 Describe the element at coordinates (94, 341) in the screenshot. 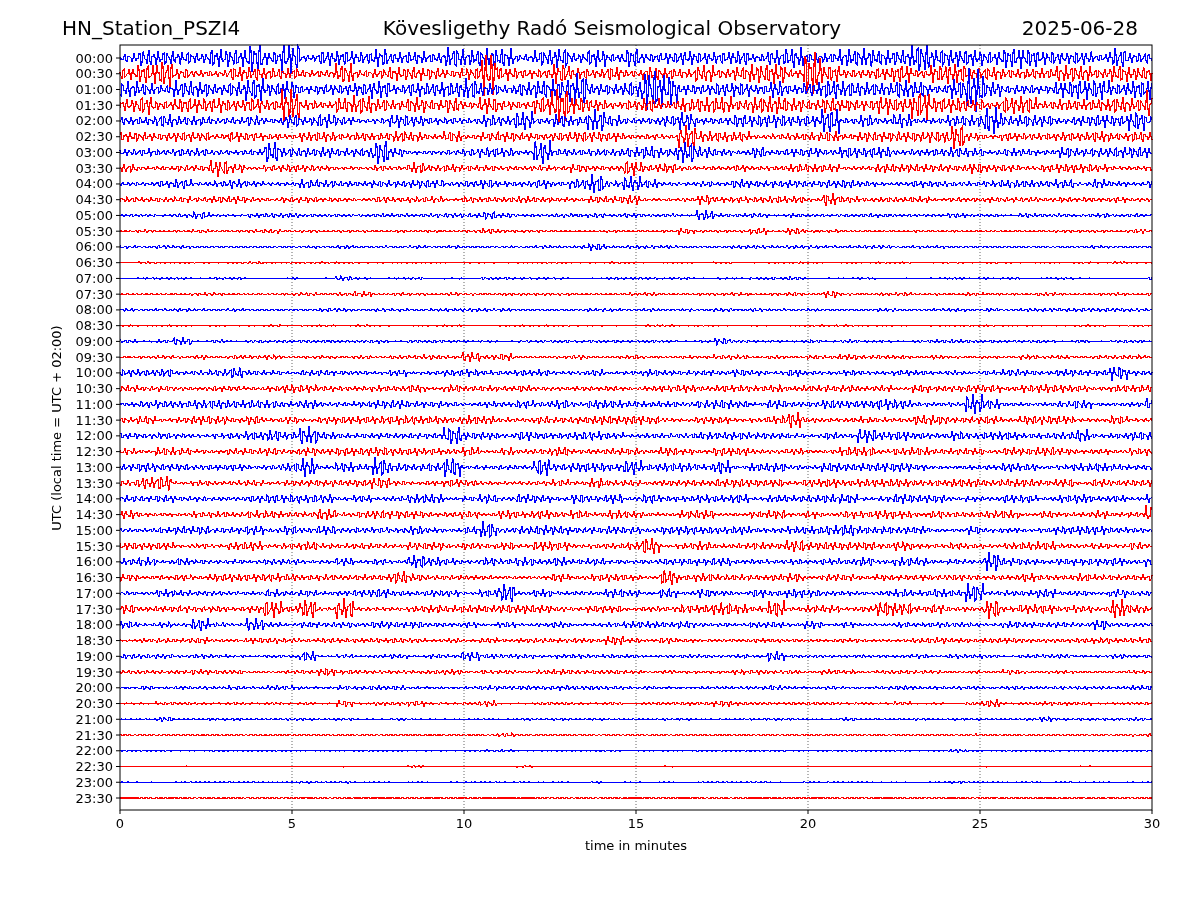

I see `time-label: 09:00` at that location.